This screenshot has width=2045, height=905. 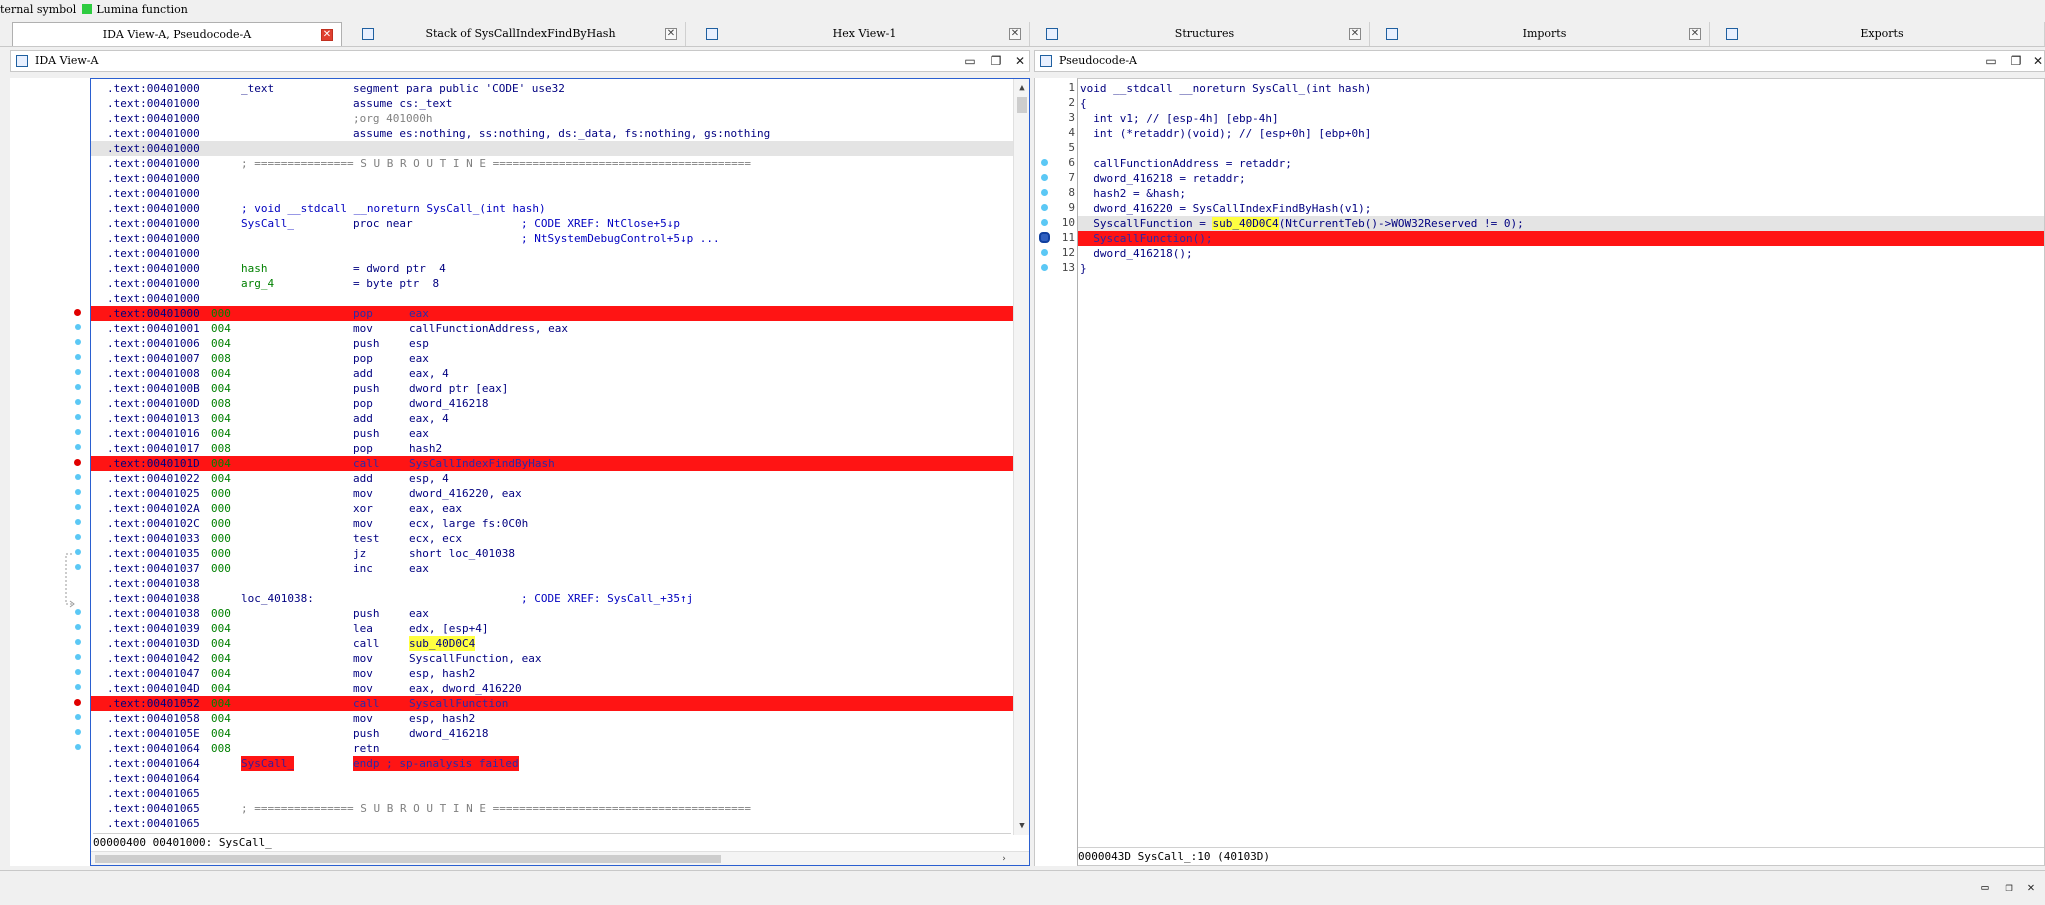 I want to click on disasm-line: .text:00401058 004 mov esp, hash2, so click(x=560, y=718).